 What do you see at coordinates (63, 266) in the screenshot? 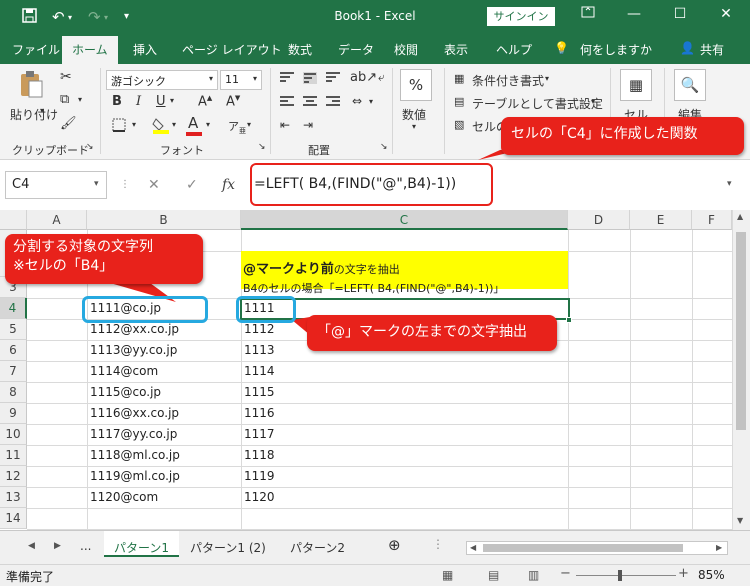
I see `source-callout-line2: ※セルの「B4」` at bounding box center [63, 266].